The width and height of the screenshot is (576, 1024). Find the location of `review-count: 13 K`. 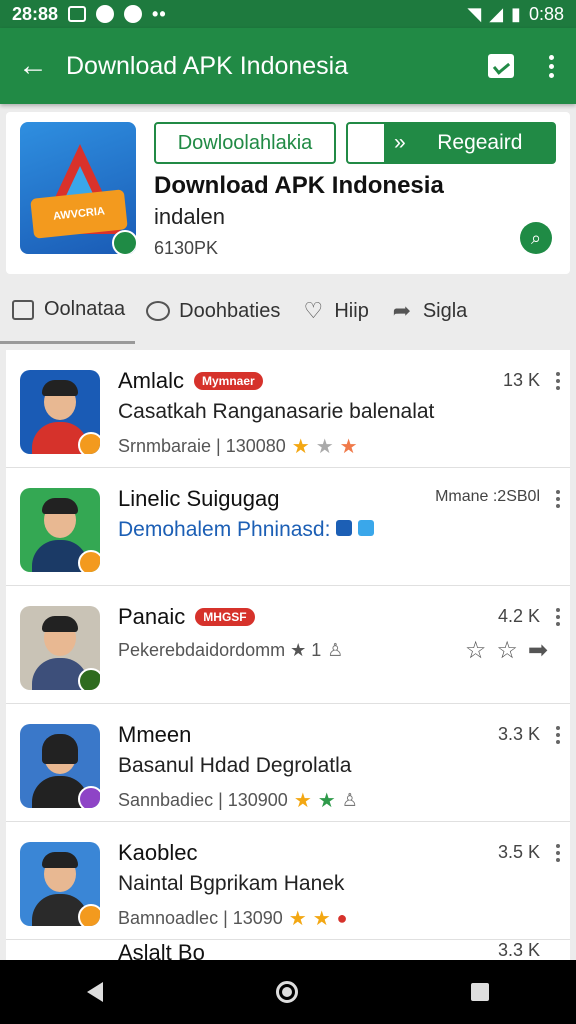

review-count: 13 K is located at coordinates (521, 380).